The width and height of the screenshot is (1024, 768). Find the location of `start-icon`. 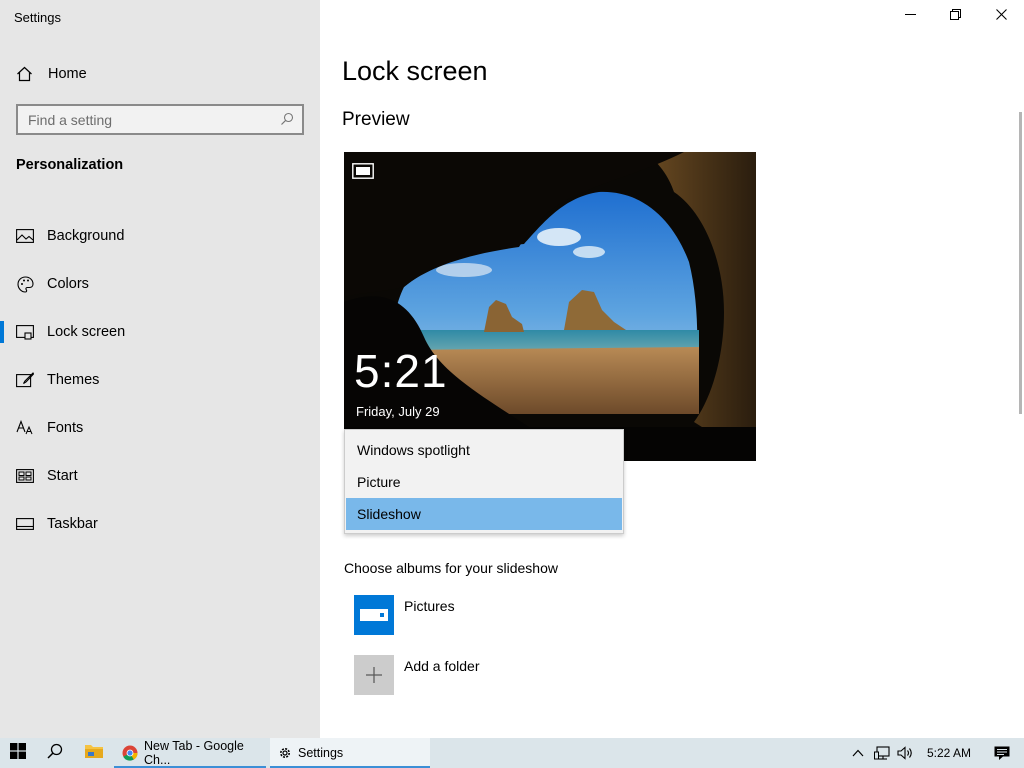

start-icon is located at coordinates (25, 476).